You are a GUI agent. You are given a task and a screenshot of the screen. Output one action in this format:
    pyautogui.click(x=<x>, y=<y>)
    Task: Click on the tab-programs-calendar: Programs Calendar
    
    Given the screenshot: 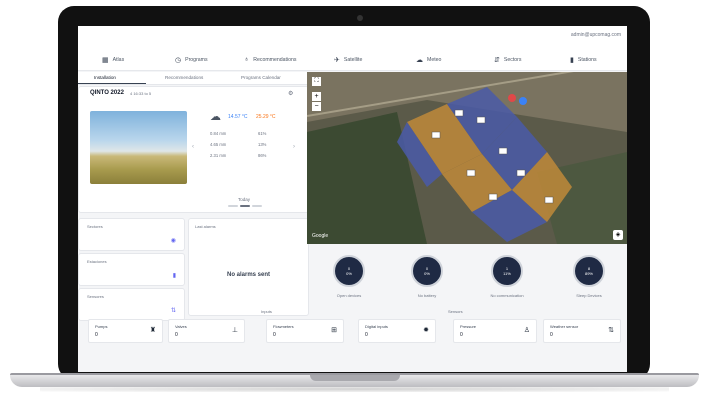 What is the action you would take?
    pyautogui.click(x=261, y=77)
    